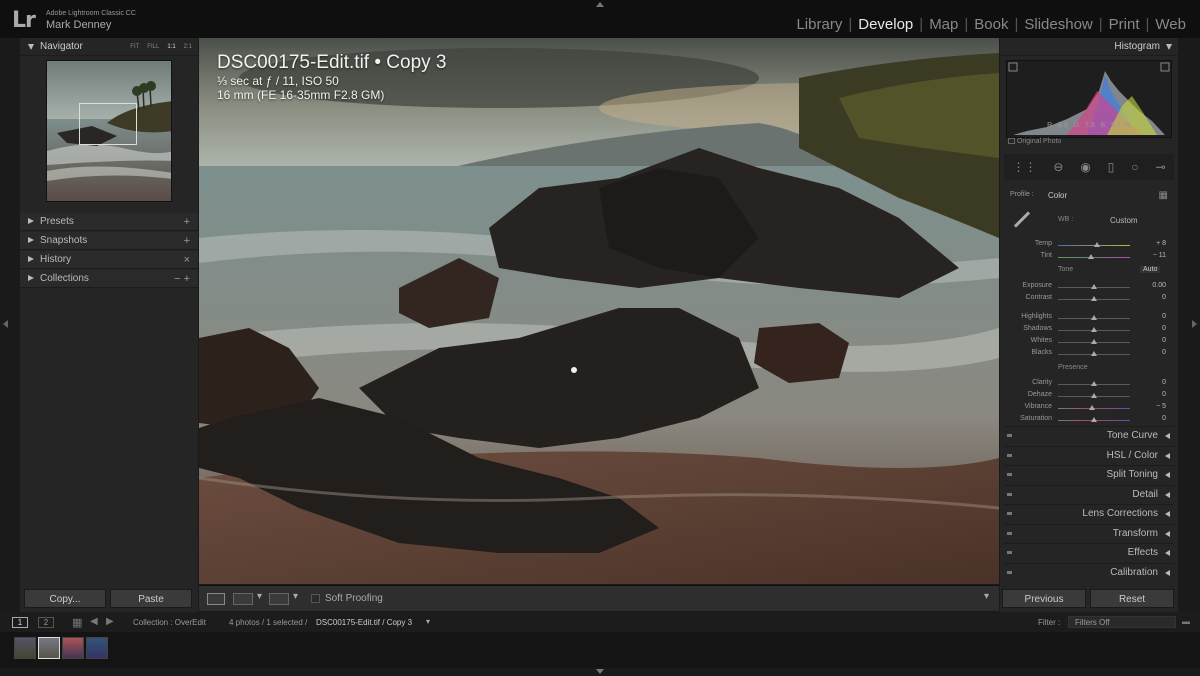 This screenshot has width=1200, height=676. I want to click on slider-tint: Tint − 11, so click(1089, 257).